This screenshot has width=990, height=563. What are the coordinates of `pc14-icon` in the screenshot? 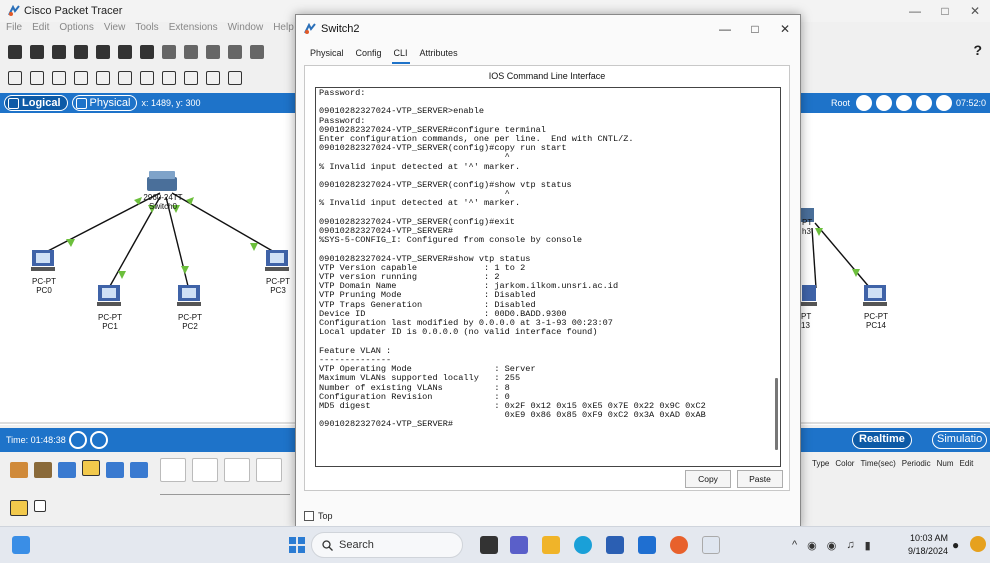 It's located at (875, 295).